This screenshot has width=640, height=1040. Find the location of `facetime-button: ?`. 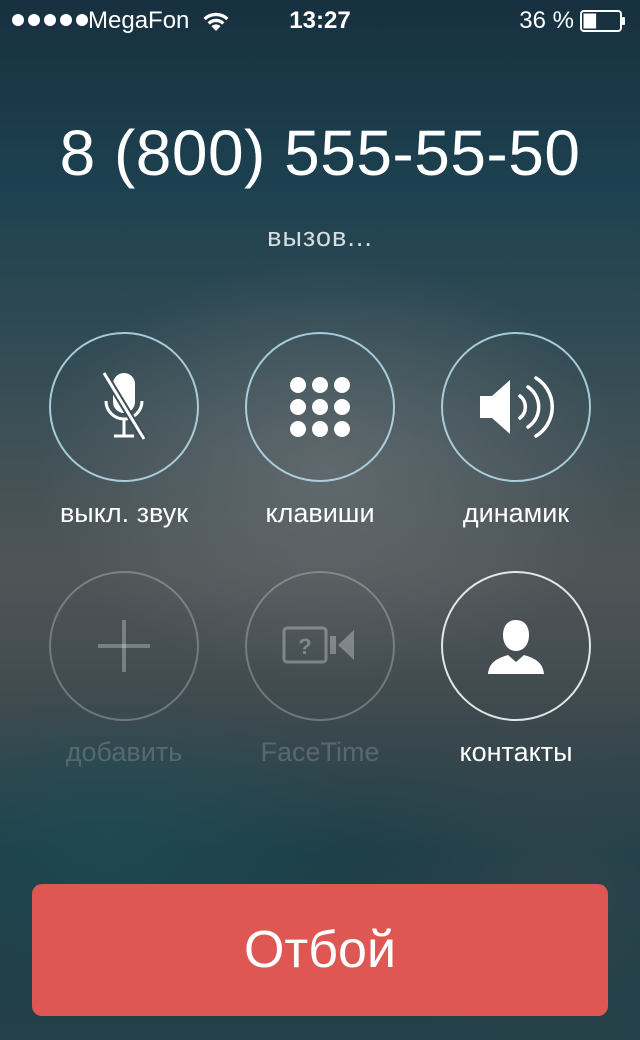

facetime-button: ? is located at coordinates (320, 646).